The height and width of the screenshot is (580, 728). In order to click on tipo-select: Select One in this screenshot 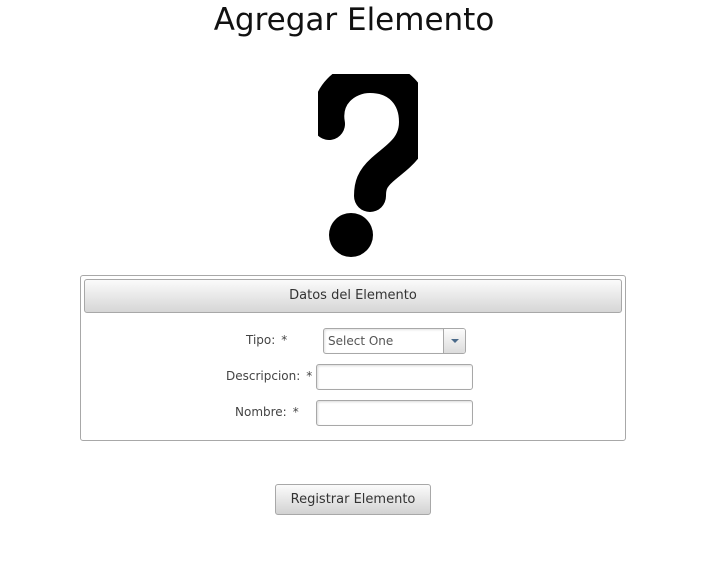, I will do `click(394, 341)`.